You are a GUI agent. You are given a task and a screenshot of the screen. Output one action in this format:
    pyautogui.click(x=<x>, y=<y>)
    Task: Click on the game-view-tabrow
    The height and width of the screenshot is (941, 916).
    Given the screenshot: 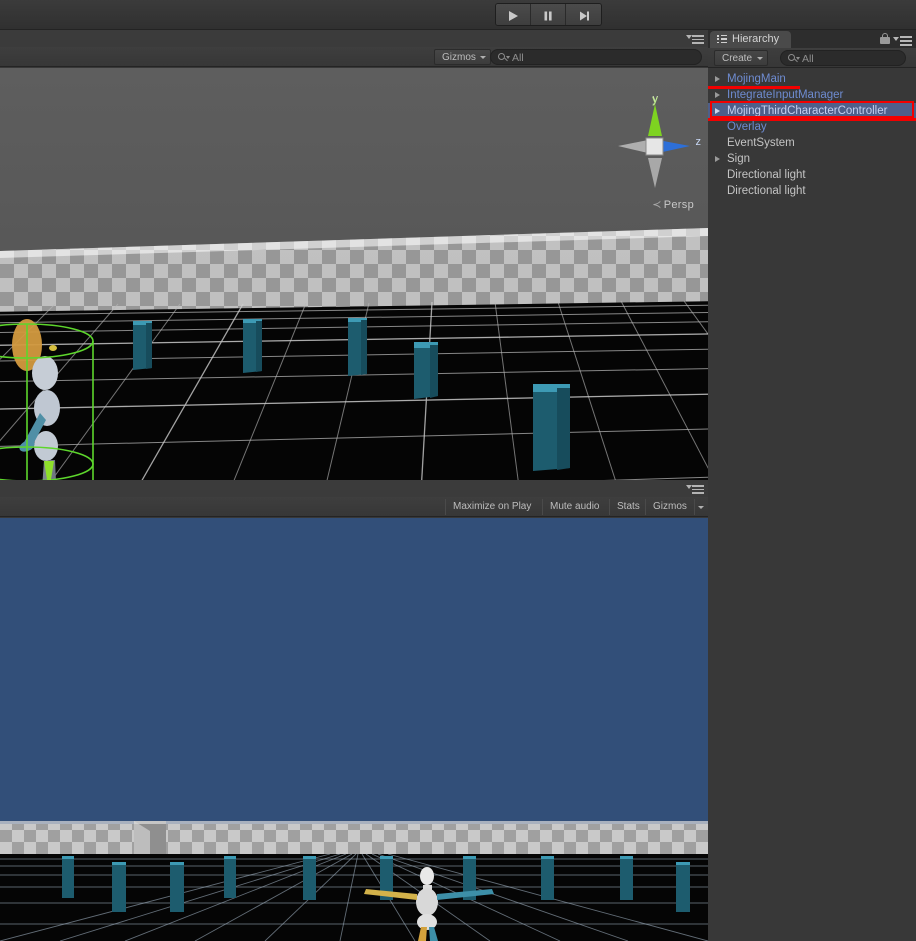 What is the action you would take?
    pyautogui.click(x=354, y=488)
    